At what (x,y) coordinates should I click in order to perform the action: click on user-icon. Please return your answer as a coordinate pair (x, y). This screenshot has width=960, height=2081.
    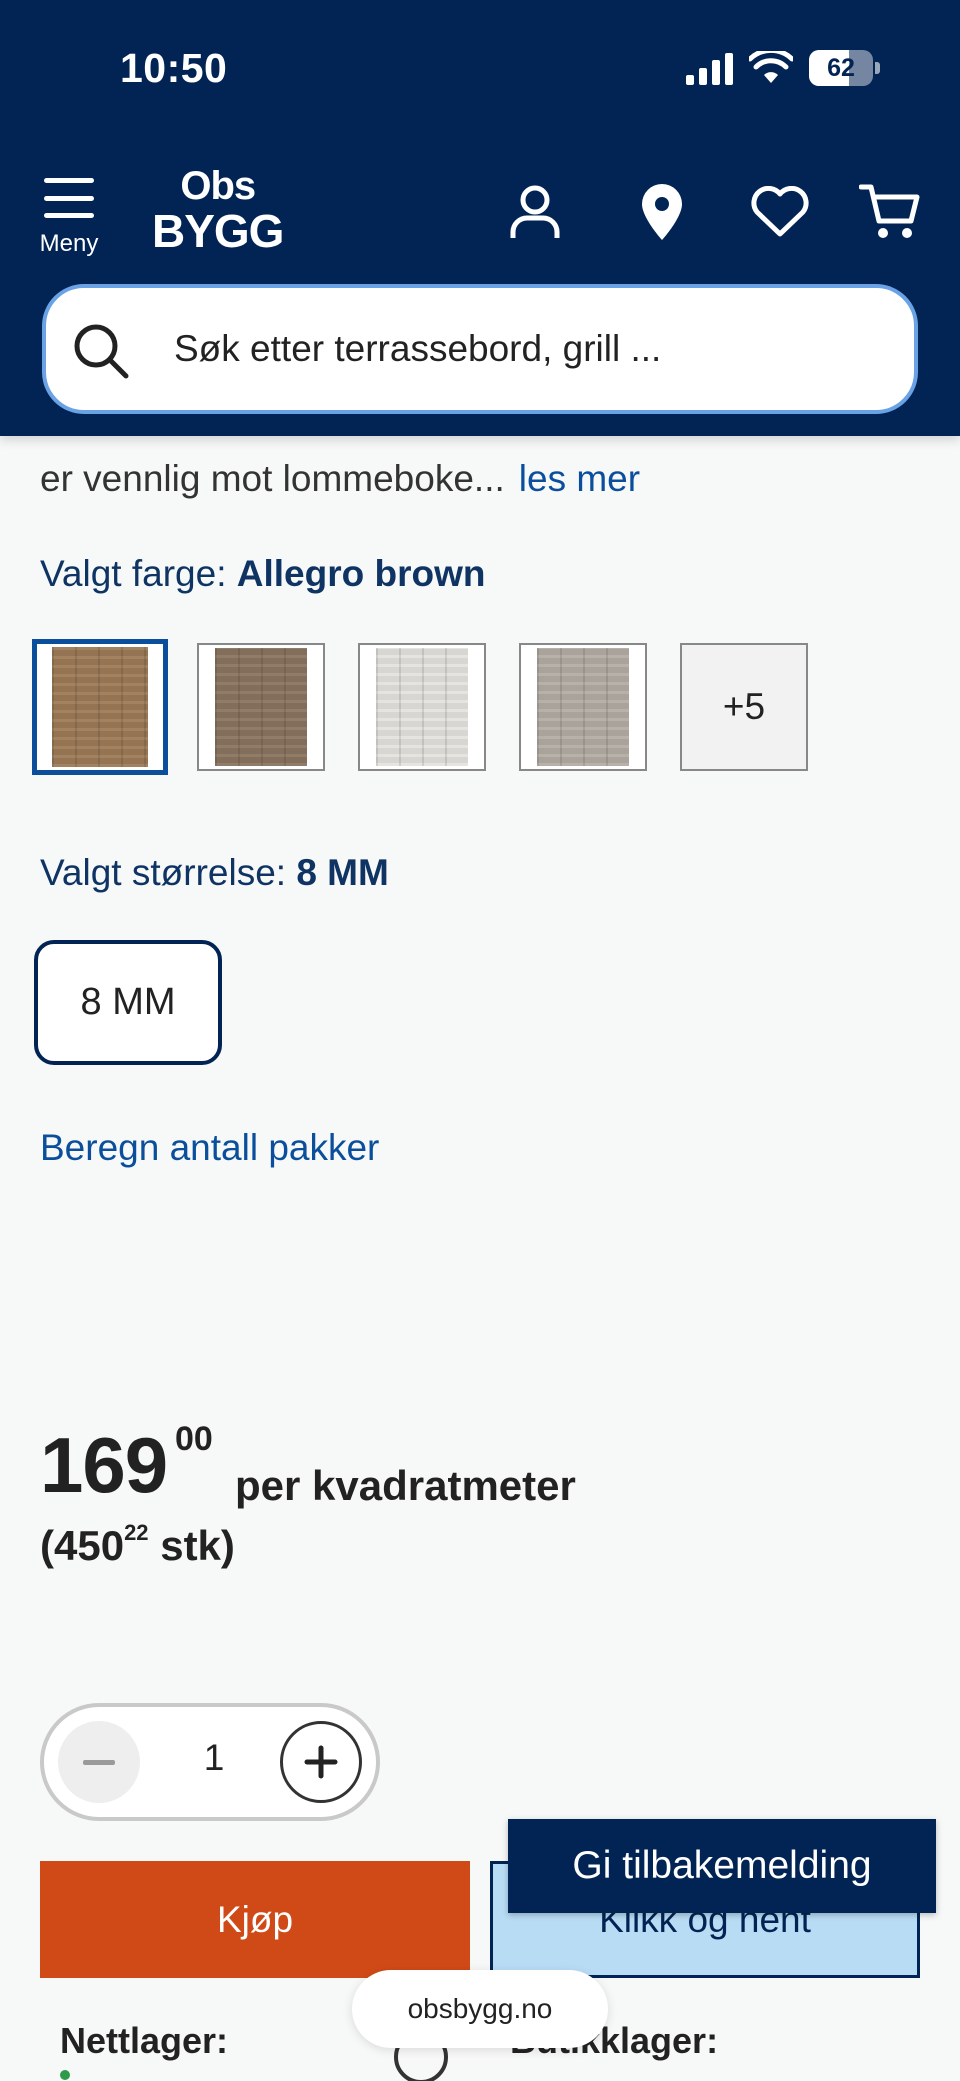
    Looking at the image, I should click on (535, 212).